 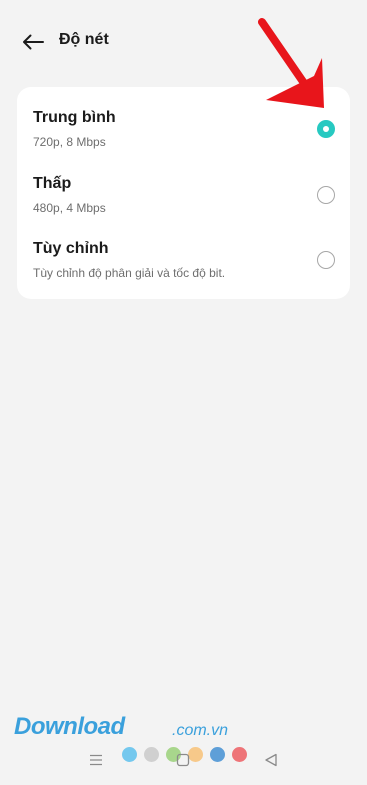 What do you see at coordinates (183, 208) in the screenshot?
I see `option-low: Thấp 480p, 4 Mbps` at bounding box center [183, 208].